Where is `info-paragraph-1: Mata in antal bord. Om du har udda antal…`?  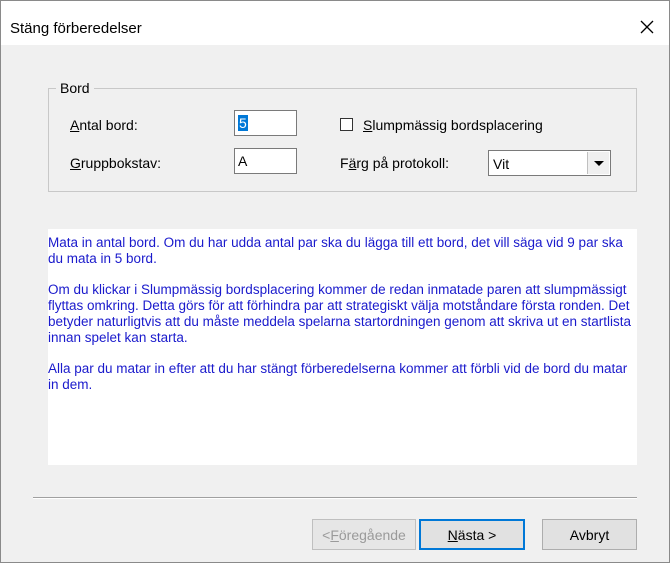
info-paragraph-1: Mata in antal bord. Om du har udda antal… is located at coordinates (335, 250).